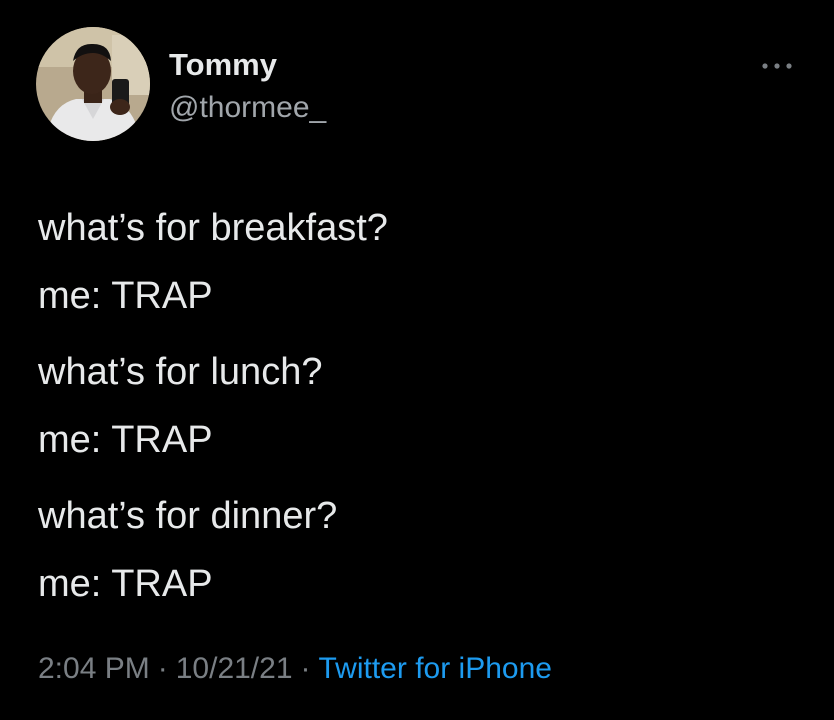 The height and width of the screenshot is (720, 834). I want to click on tweet-meta: 2:04 PM · 10/21/21 · Twitter for iPhone, so click(295, 669).